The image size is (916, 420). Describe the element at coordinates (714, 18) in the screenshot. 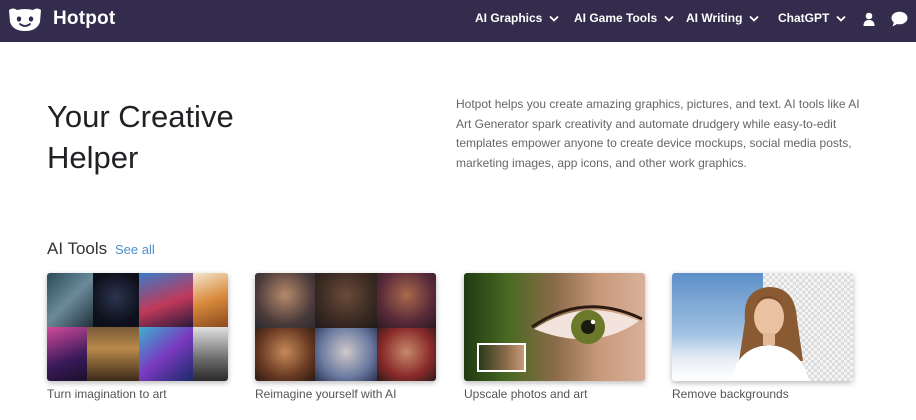

I see `nav-ai-writing-label: AI Writing` at that location.